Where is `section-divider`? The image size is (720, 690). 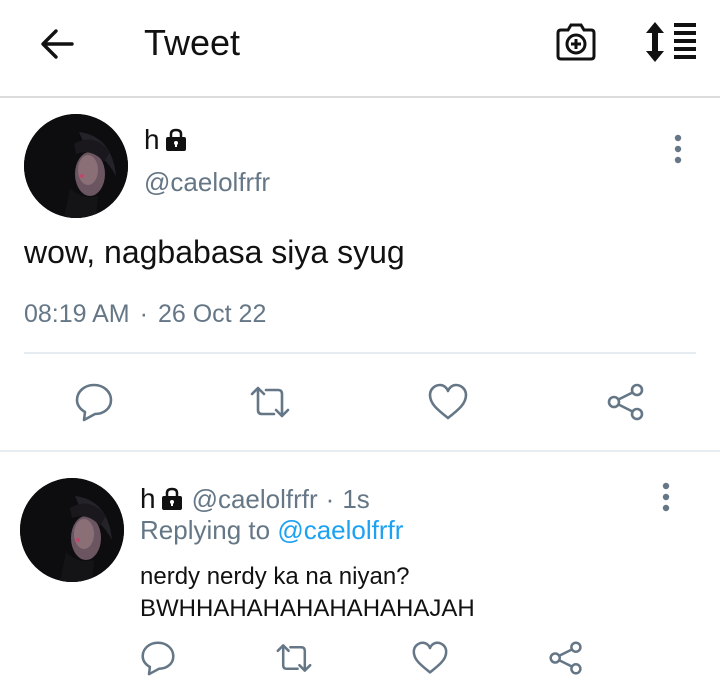
section-divider is located at coordinates (360, 451).